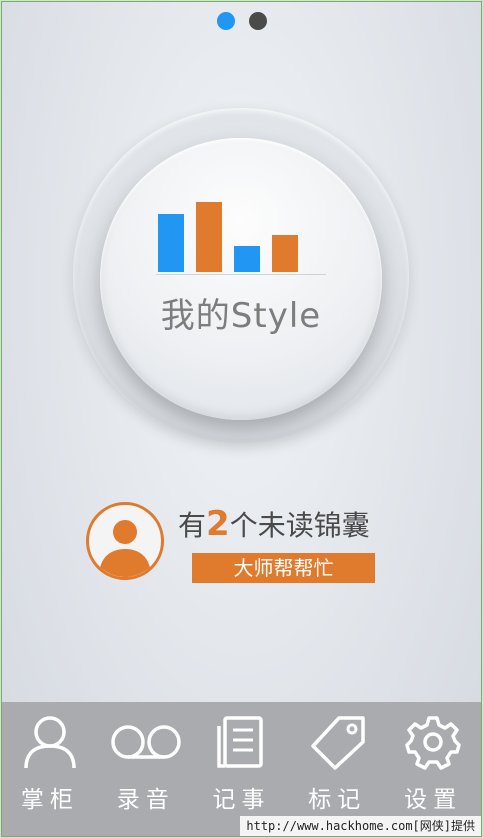 Image resolution: width=483 pixels, height=838 pixels. I want to click on tab-label: 录音, so click(145, 800).